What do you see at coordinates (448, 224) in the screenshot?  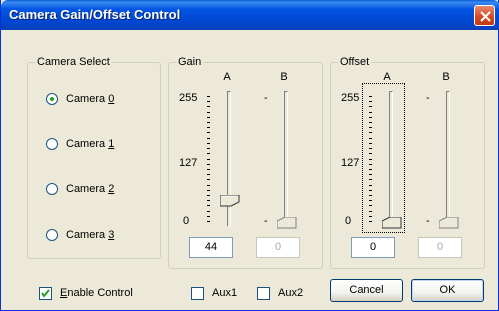 I see `offset-b-slider-thumb` at bounding box center [448, 224].